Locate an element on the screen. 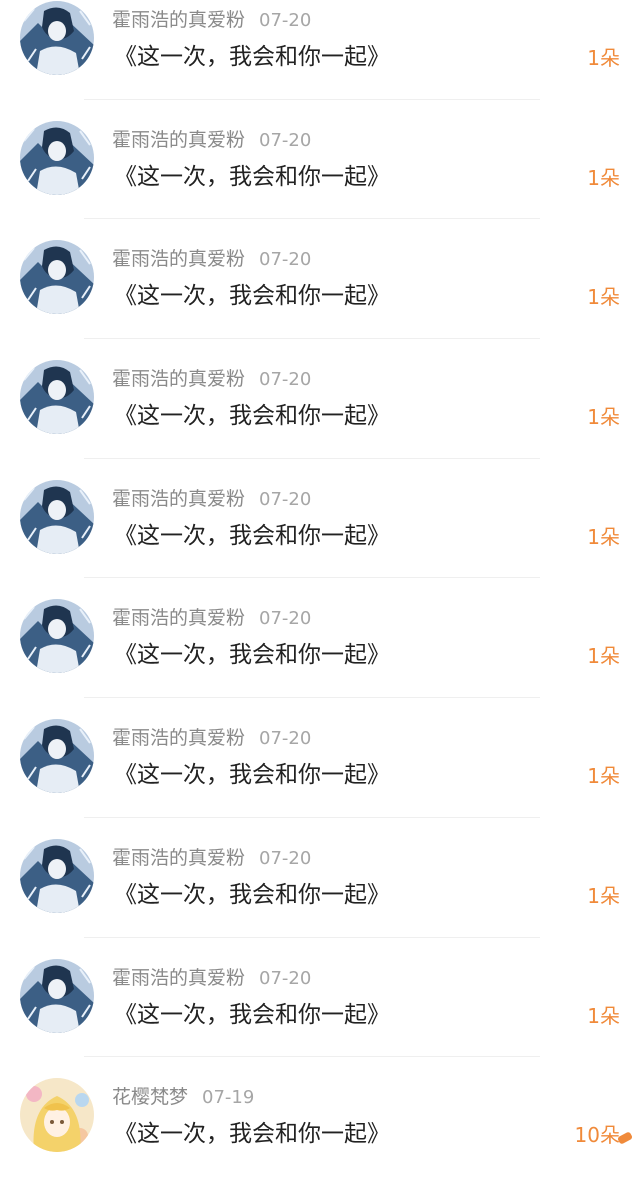 The width and height of the screenshot is (640, 1177). list-item: 花樱梵梦 07-19 《这一次，我会和你一起》 10朵 is located at coordinates (320, 1117).